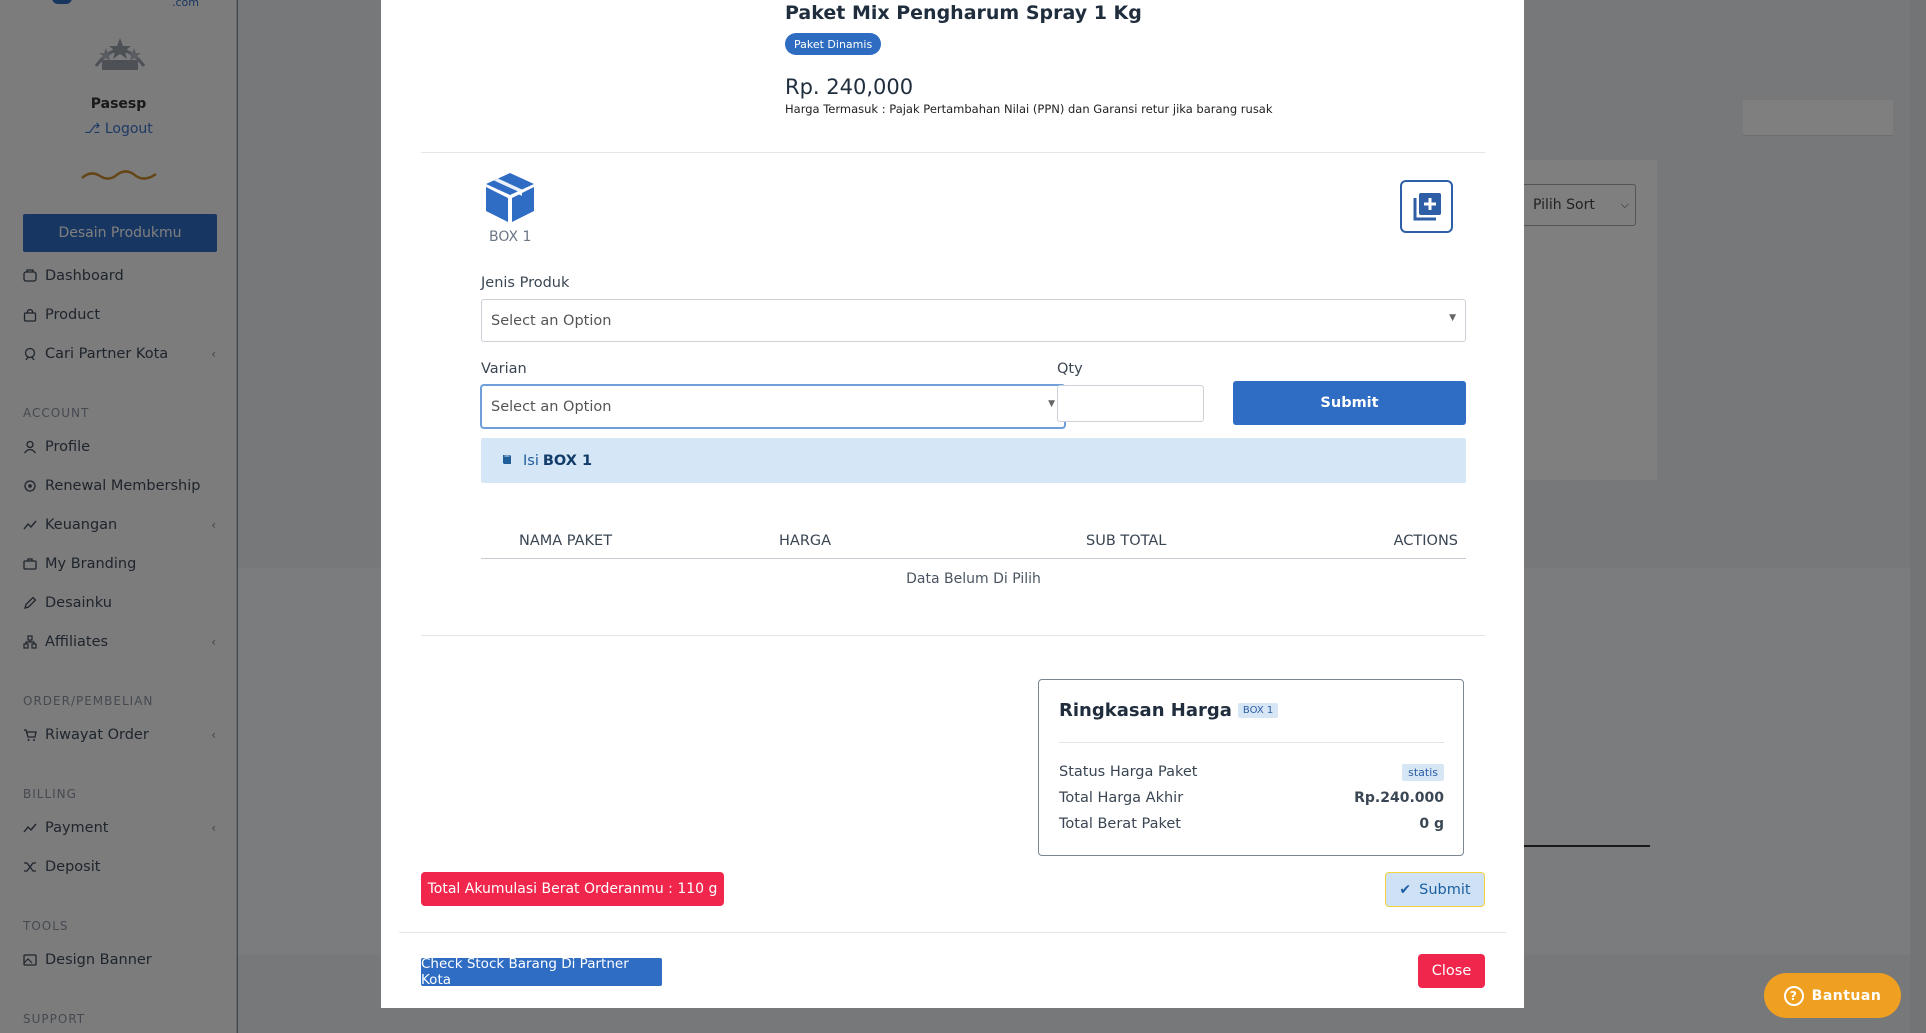 The image size is (1926, 1033). I want to click on box-contents-bar: Isi BOX 1, so click(973, 460).